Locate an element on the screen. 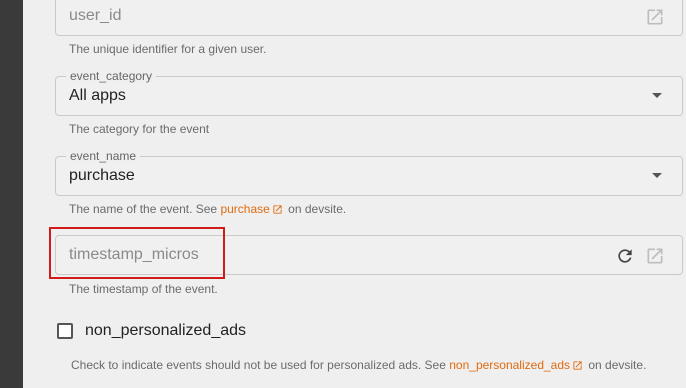 This screenshot has width=686, height=388. user-id-placeholder: user_id is located at coordinates (95, 15).